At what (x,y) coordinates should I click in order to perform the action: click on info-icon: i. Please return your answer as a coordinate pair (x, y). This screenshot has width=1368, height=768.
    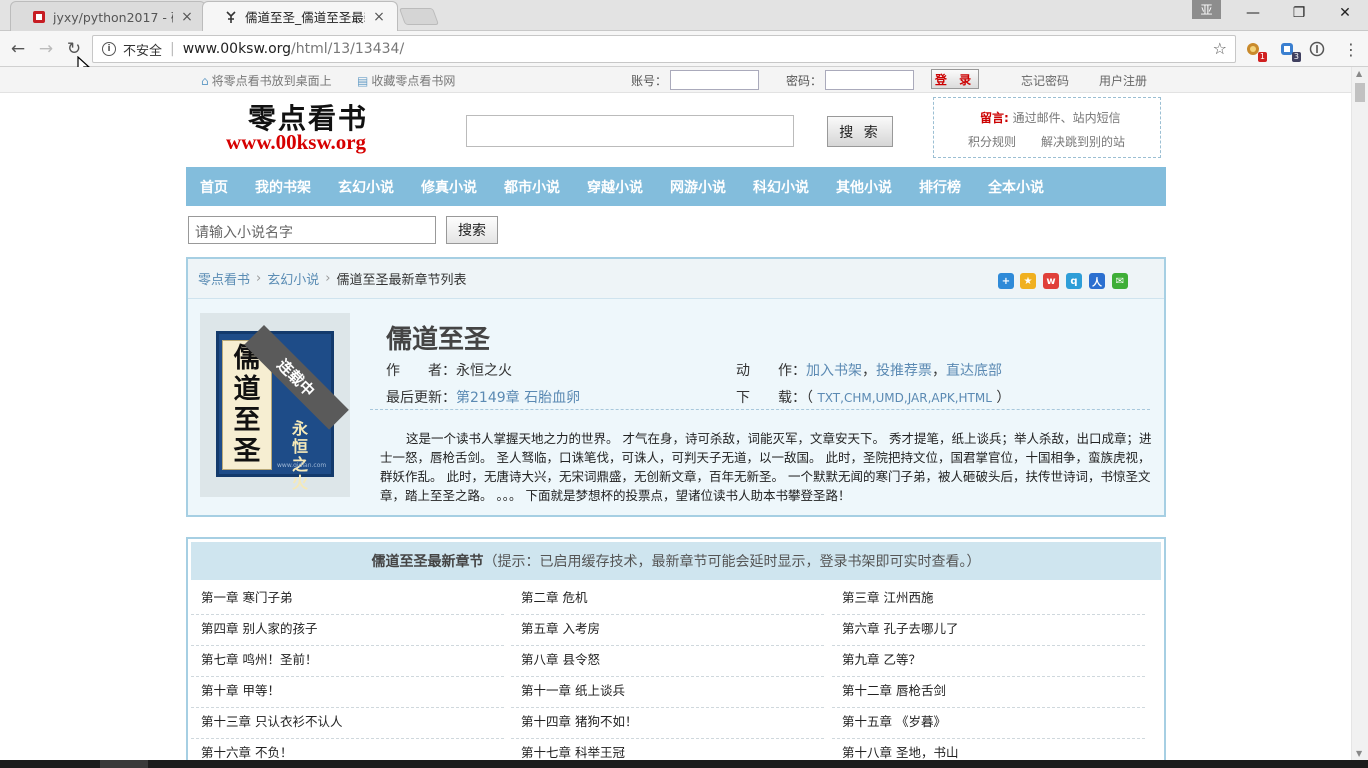
    Looking at the image, I should click on (109, 49).